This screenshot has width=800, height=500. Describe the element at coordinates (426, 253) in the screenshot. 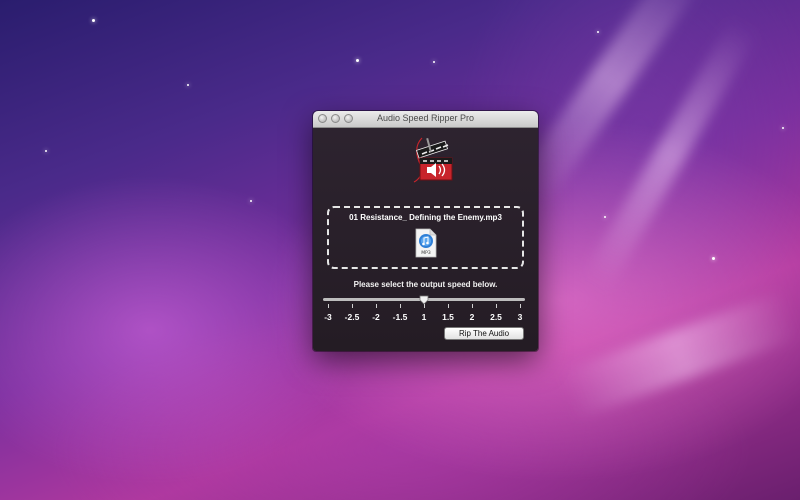

I see `file-type-label: MP3` at that location.